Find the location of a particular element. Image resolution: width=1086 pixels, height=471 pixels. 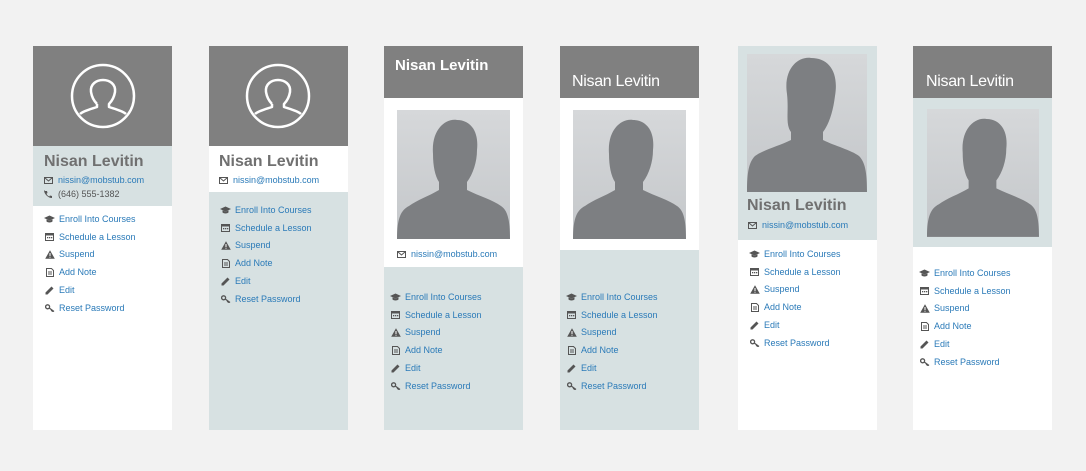

phone-icon is located at coordinates (49, 194).